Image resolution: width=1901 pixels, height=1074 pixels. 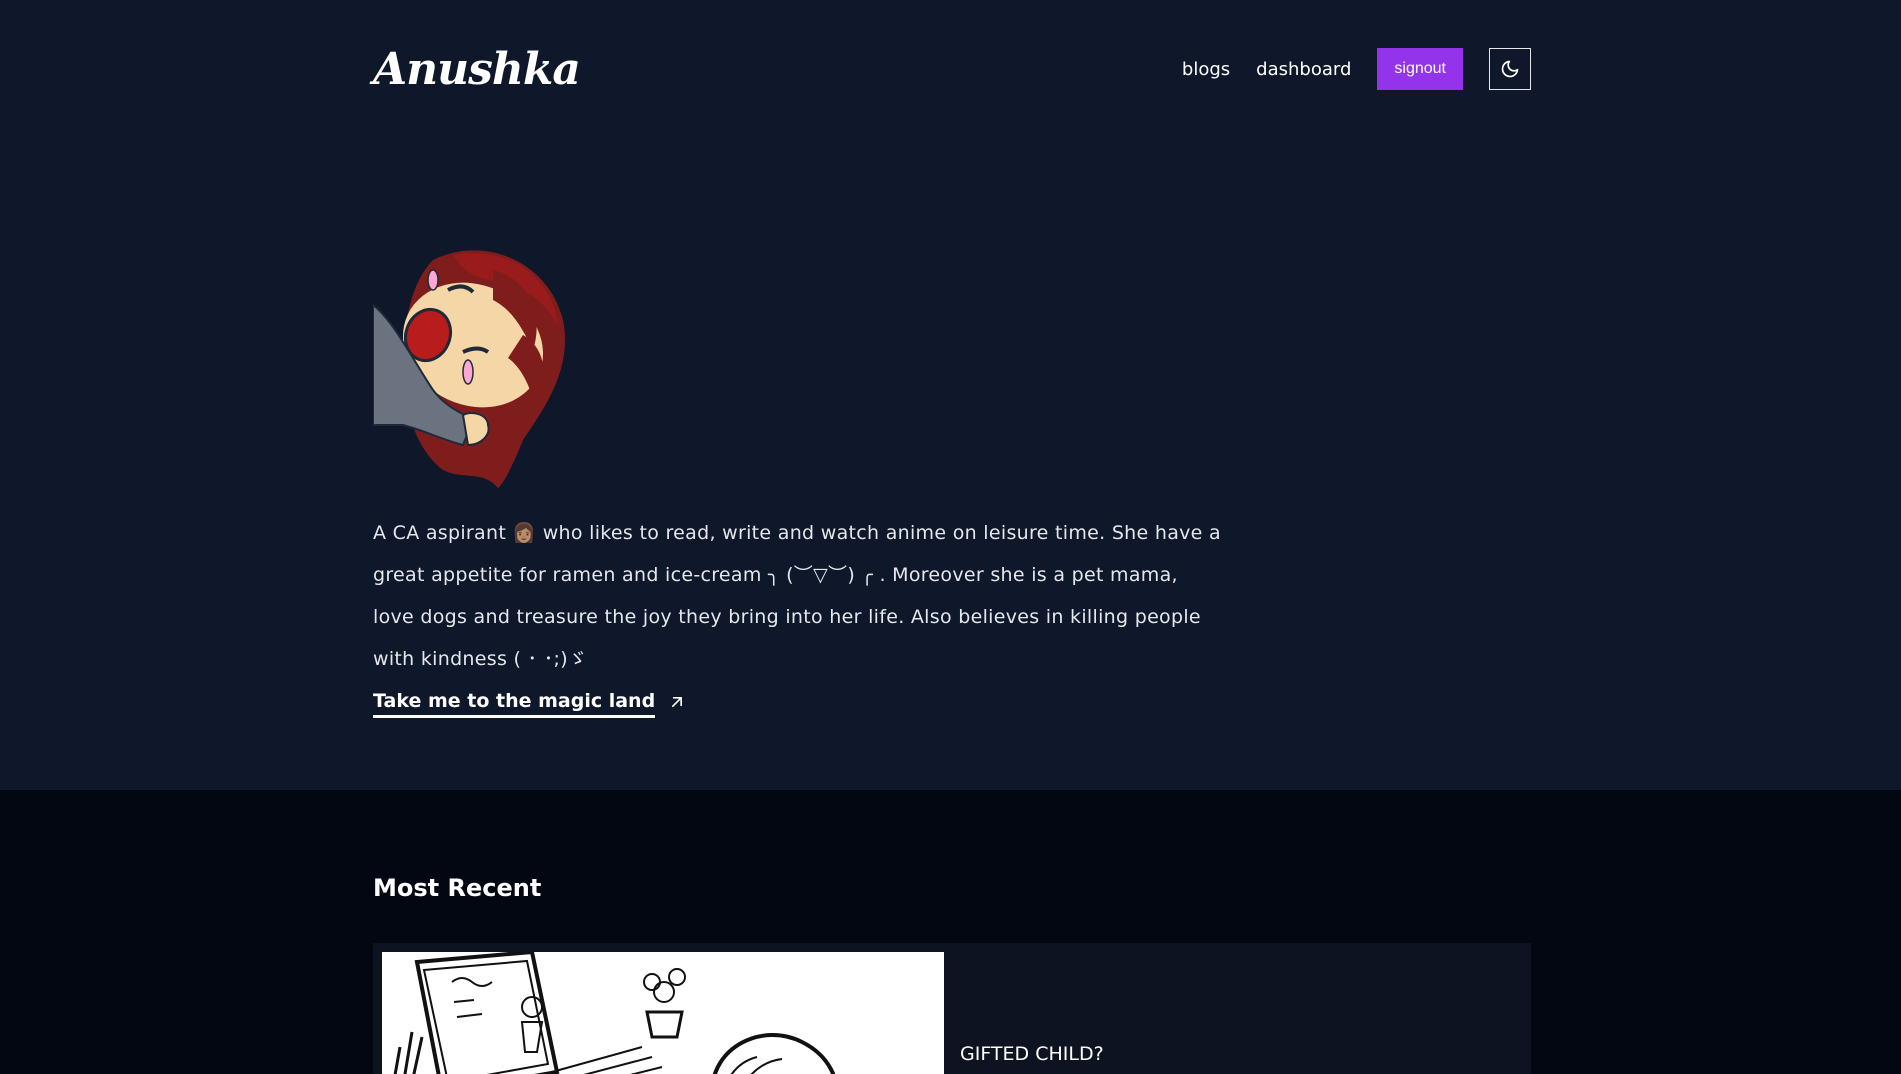 I want to click on blog-card: GIFTED CHILD?, so click(x=952, y=1008).